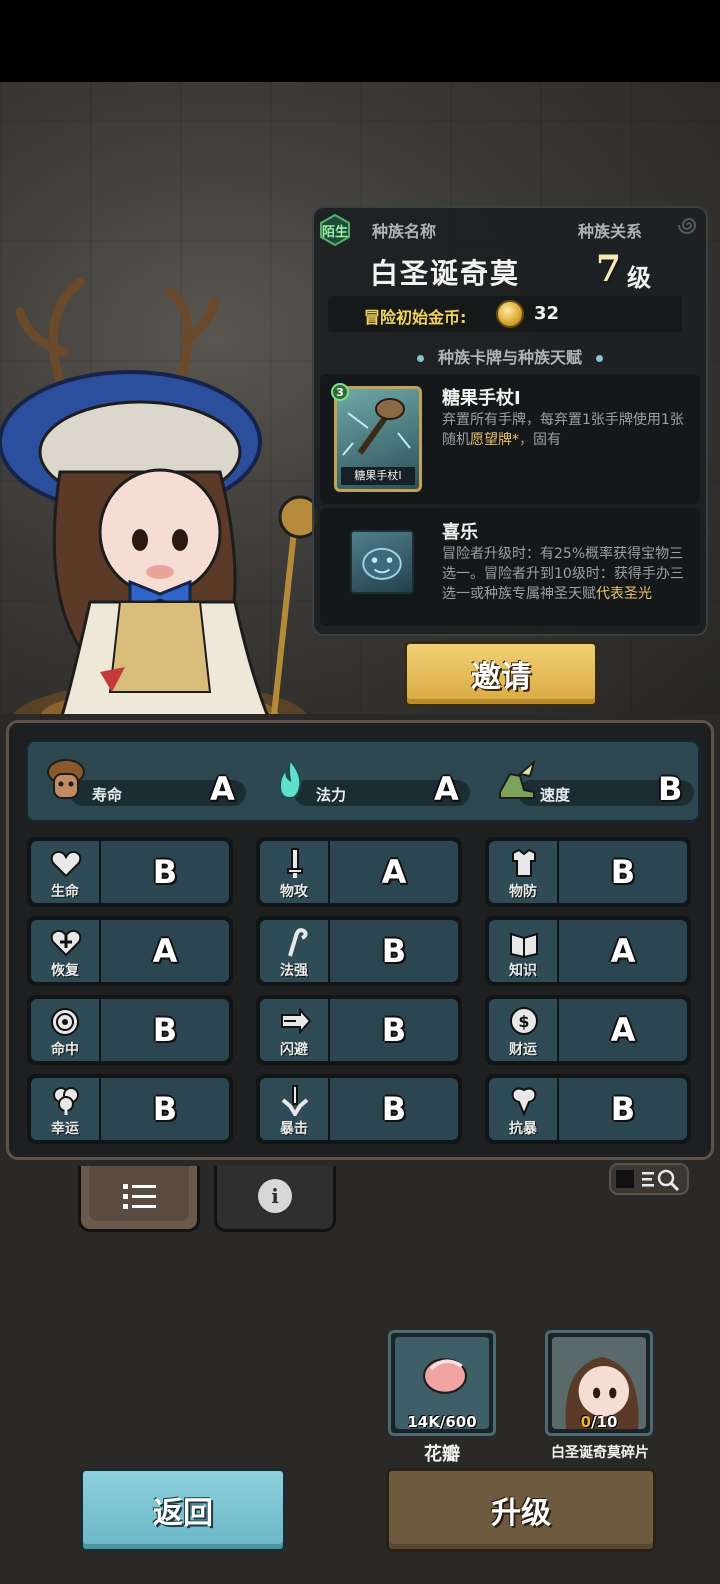 This screenshot has width=720, height=1584. What do you see at coordinates (65, 1050) in the screenshot?
I see `stat-label: 命中` at bounding box center [65, 1050].